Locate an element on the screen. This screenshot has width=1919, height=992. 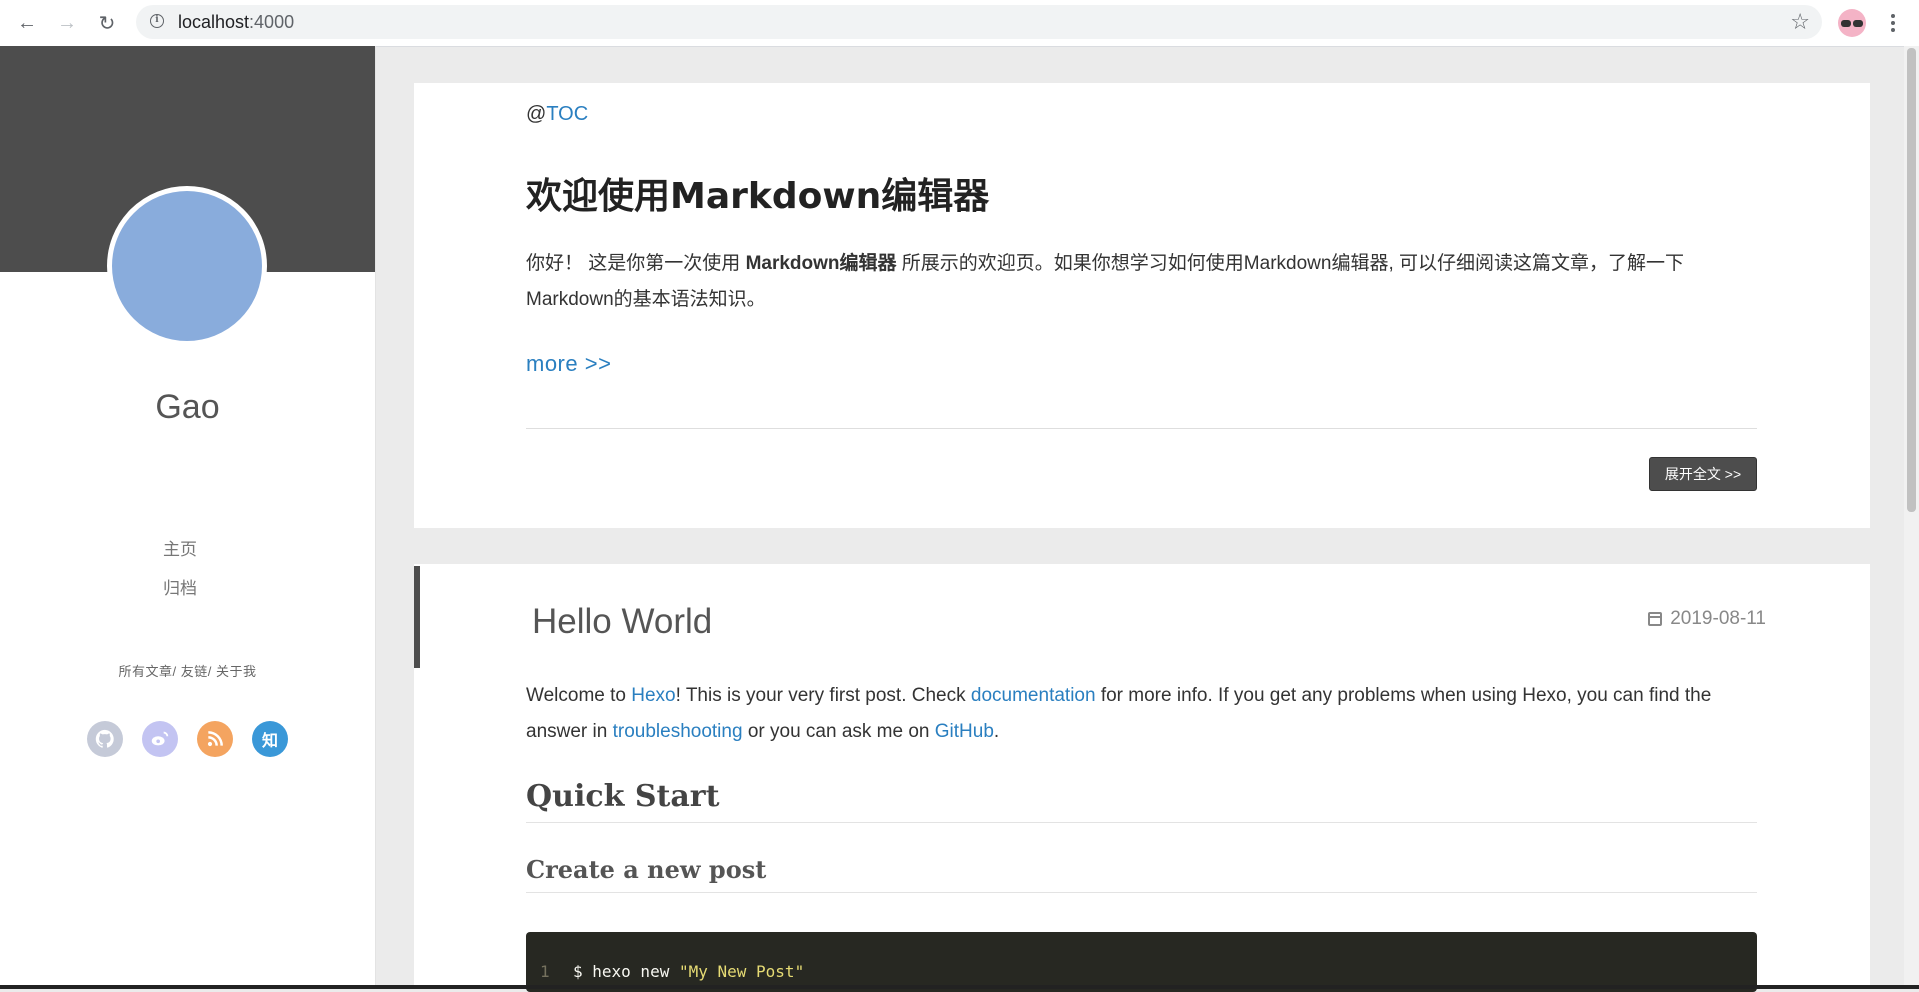
expand-full-button: 展开全文 >> is located at coordinates (1703, 474).